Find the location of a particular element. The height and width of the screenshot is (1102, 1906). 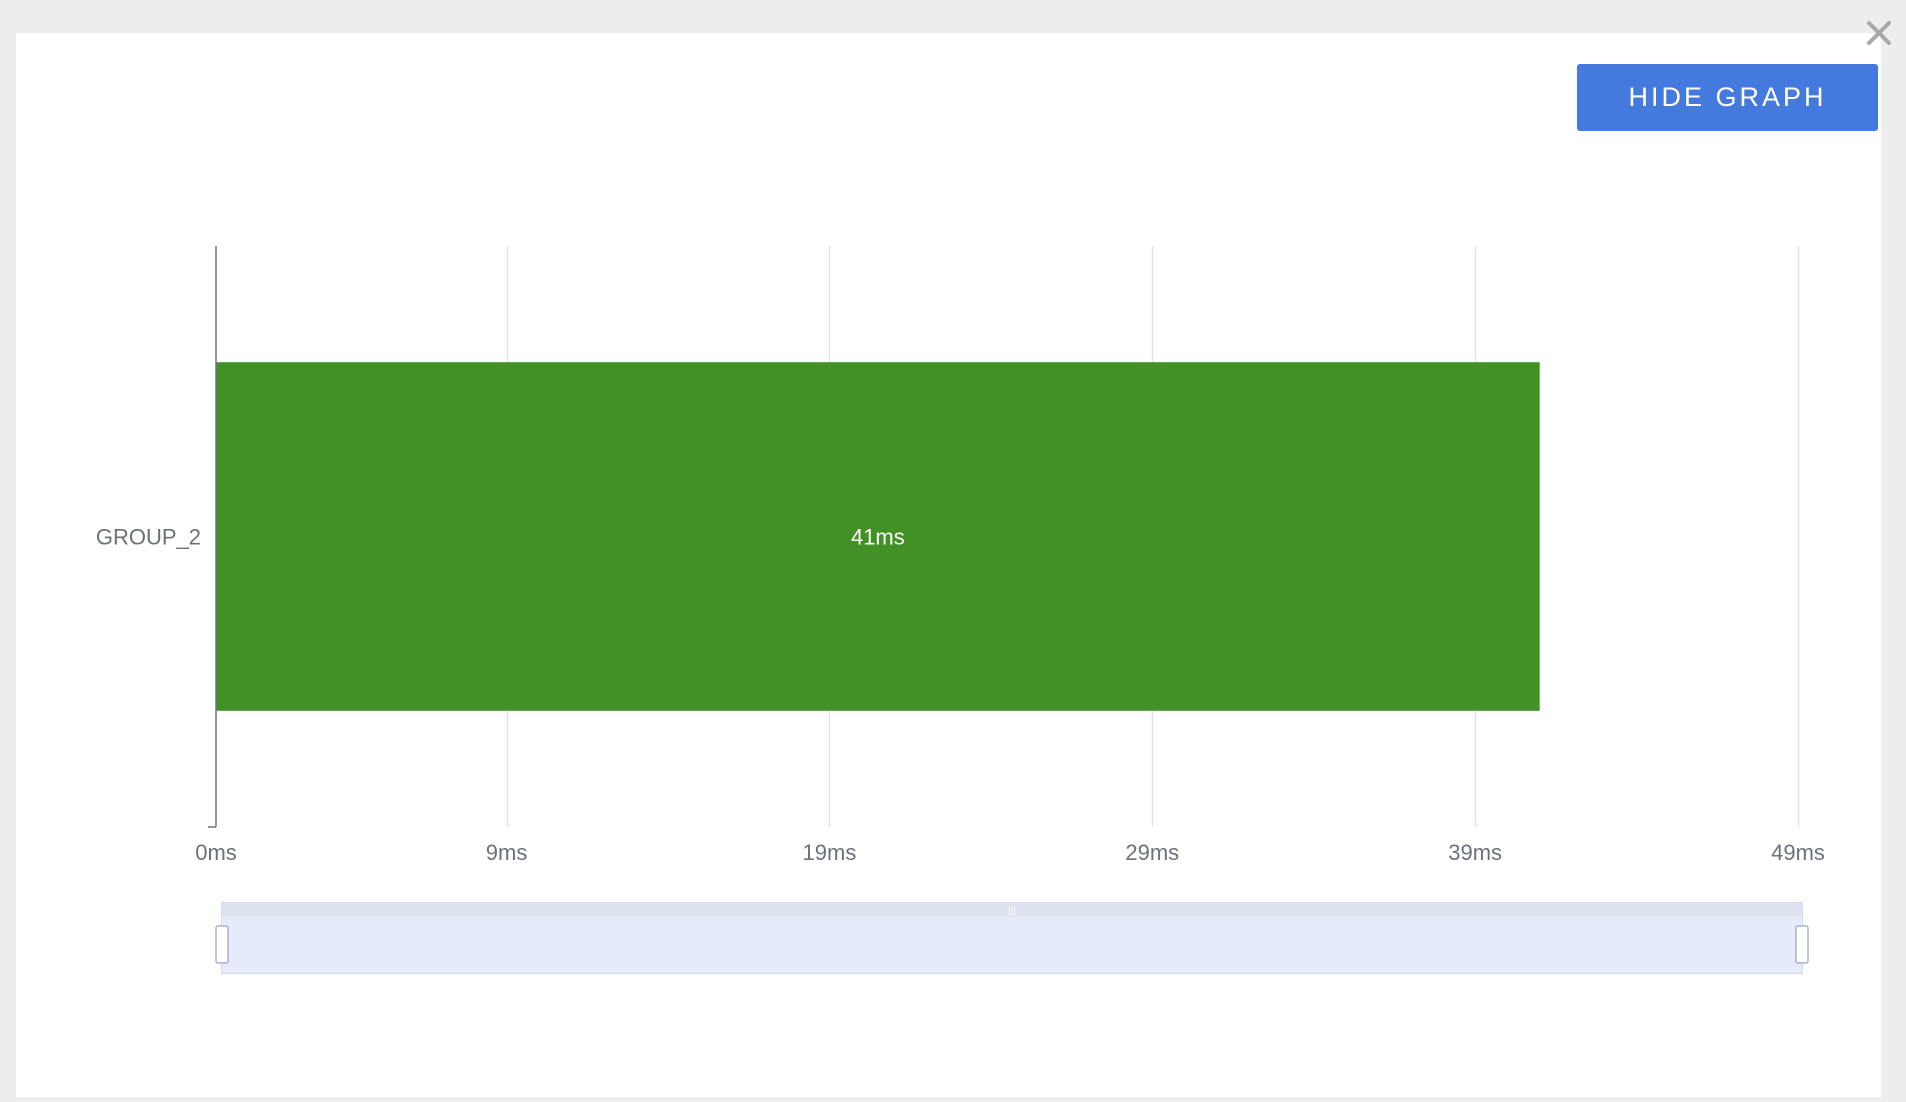

zoom-grip-icon: ||| is located at coordinates (1012, 911).